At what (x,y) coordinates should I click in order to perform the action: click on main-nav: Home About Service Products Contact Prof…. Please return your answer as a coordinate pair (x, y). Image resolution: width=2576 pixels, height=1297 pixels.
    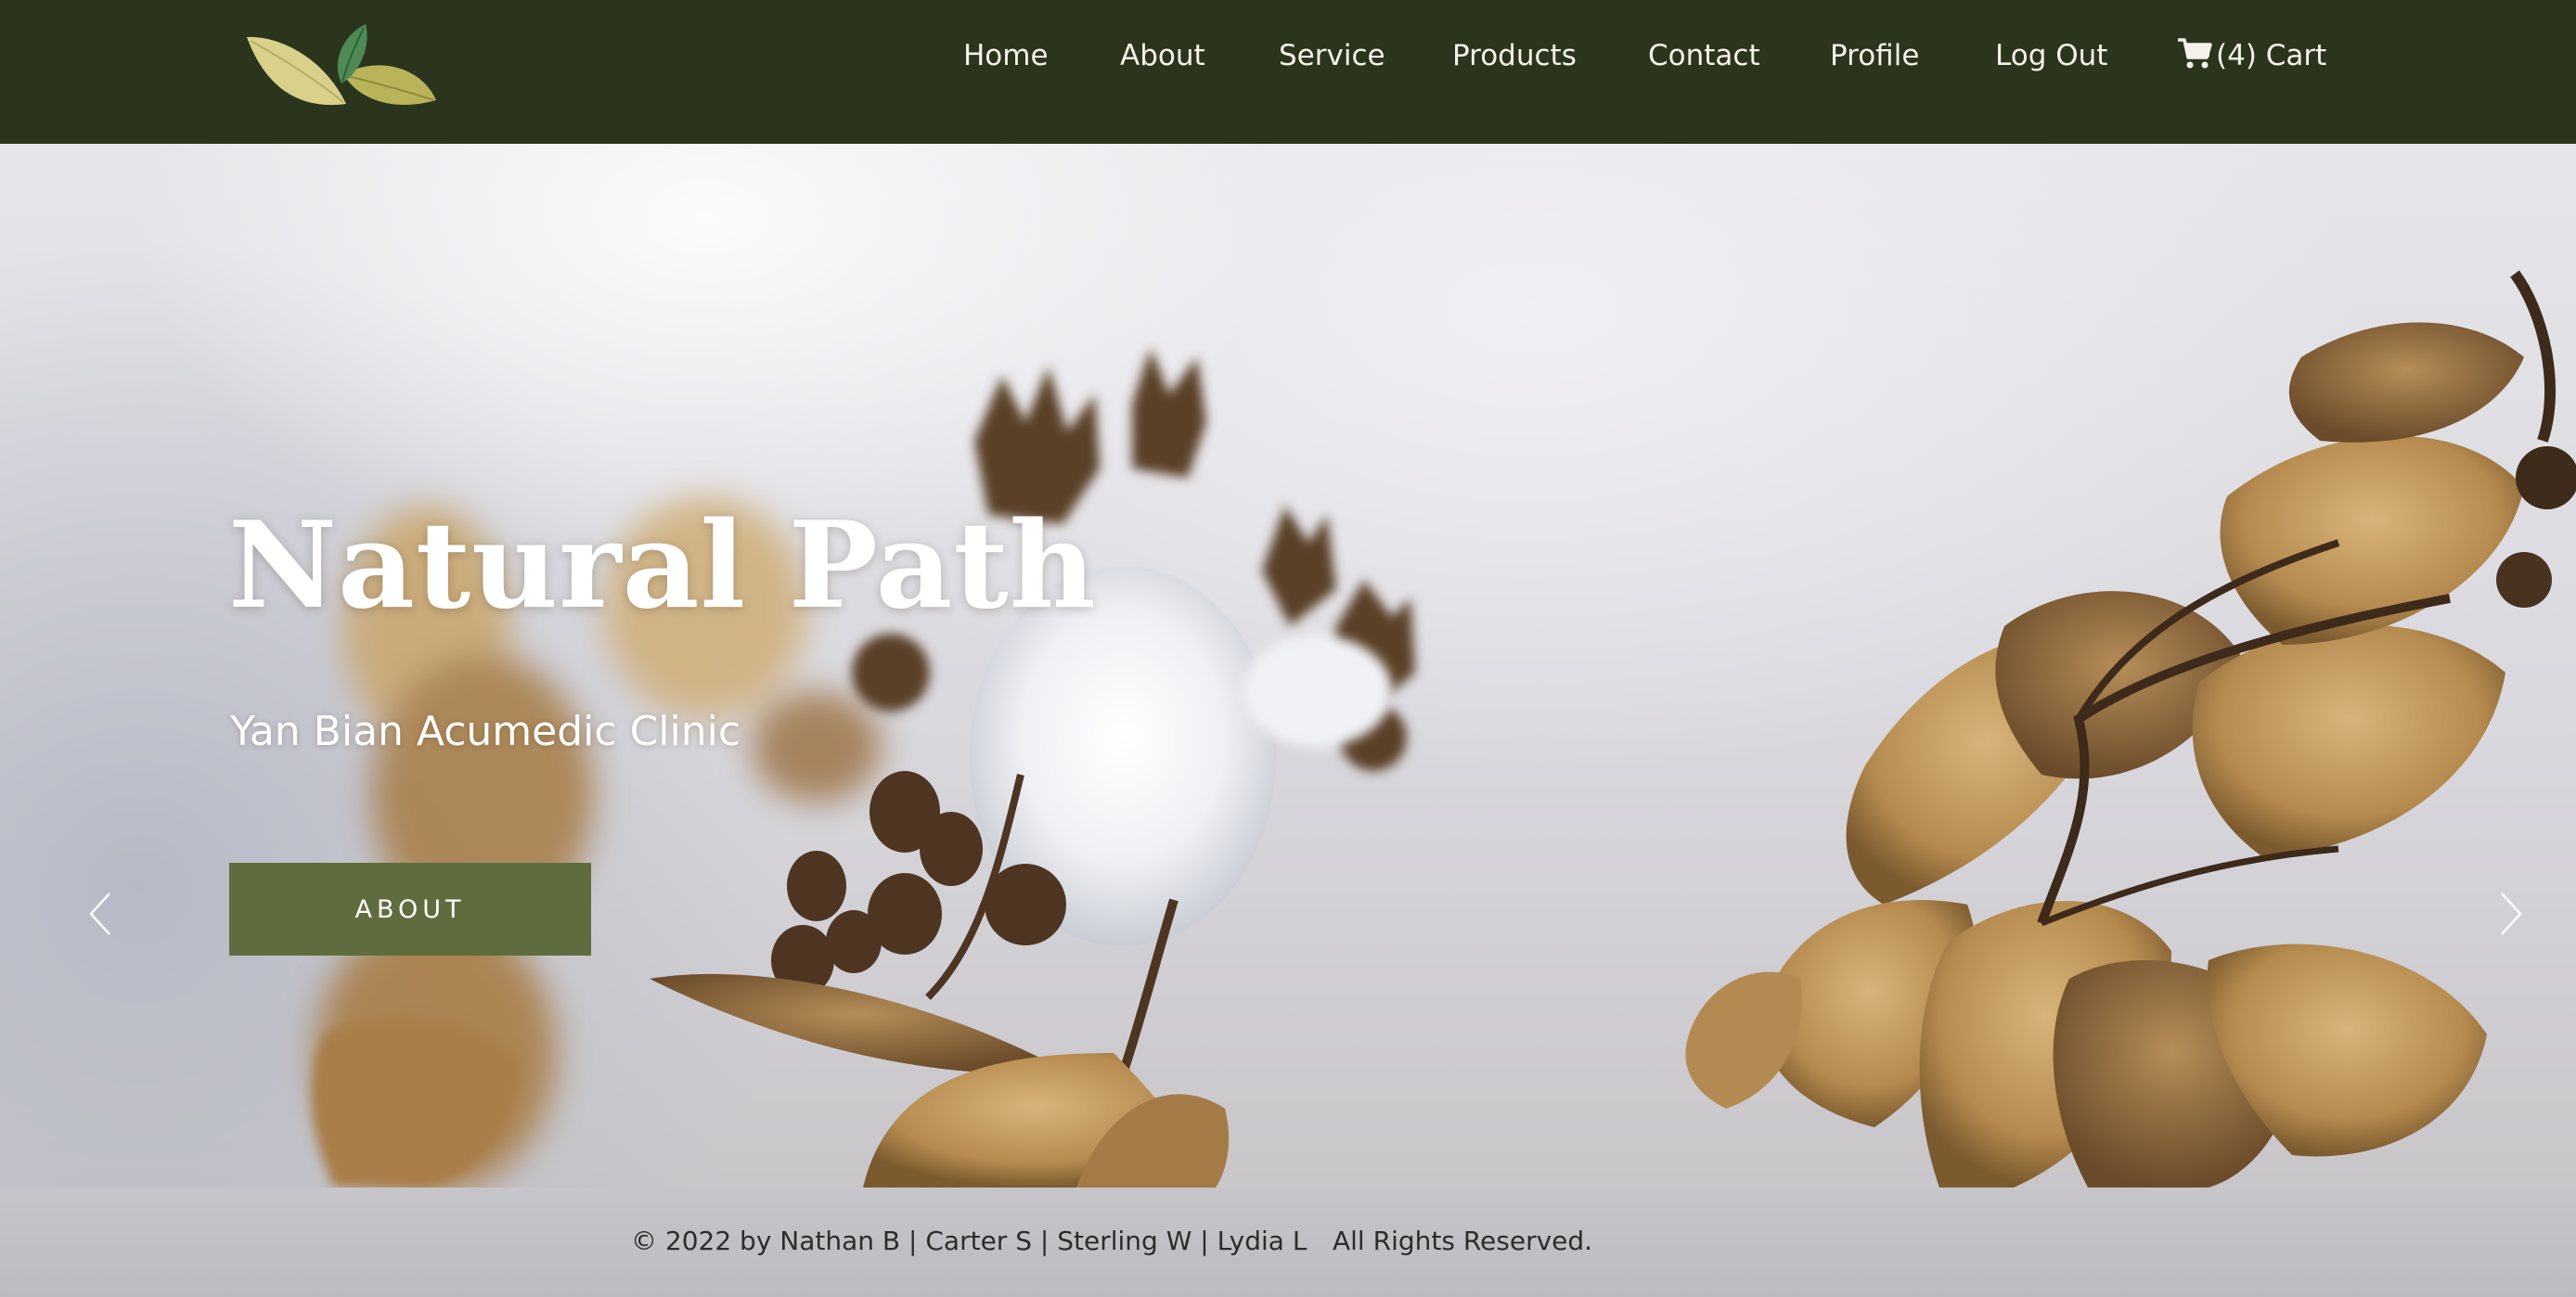
    Looking at the image, I should click on (1288, 55).